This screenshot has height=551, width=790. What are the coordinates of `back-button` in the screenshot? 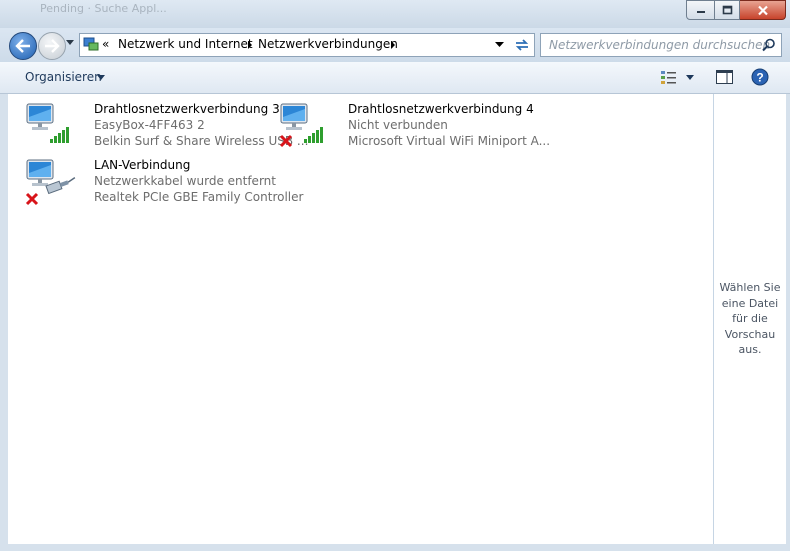 It's located at (23, 46).